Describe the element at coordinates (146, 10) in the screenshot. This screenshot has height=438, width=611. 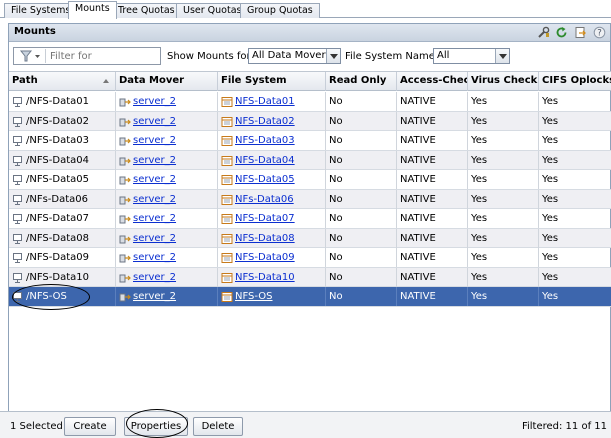
I see `tab-tree-quotas: Tree Quotas` at that location.